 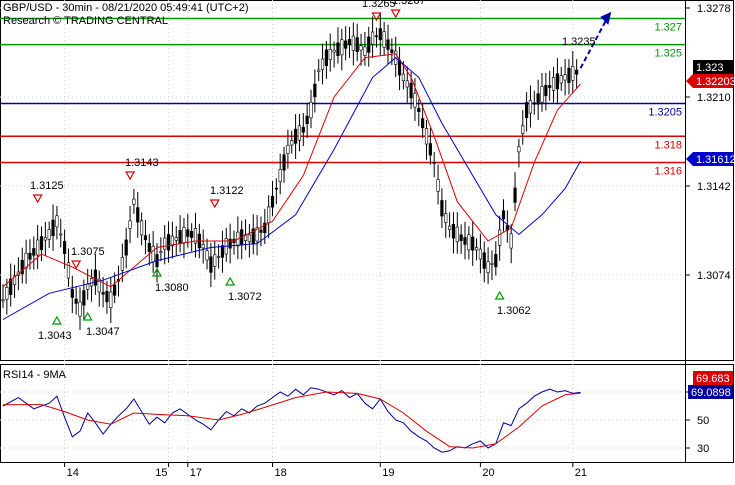 What do you see at coordinates (710, 68) in the screenshot?
I see `current-price-tag: 1.323` at bounding box center [710, 68].